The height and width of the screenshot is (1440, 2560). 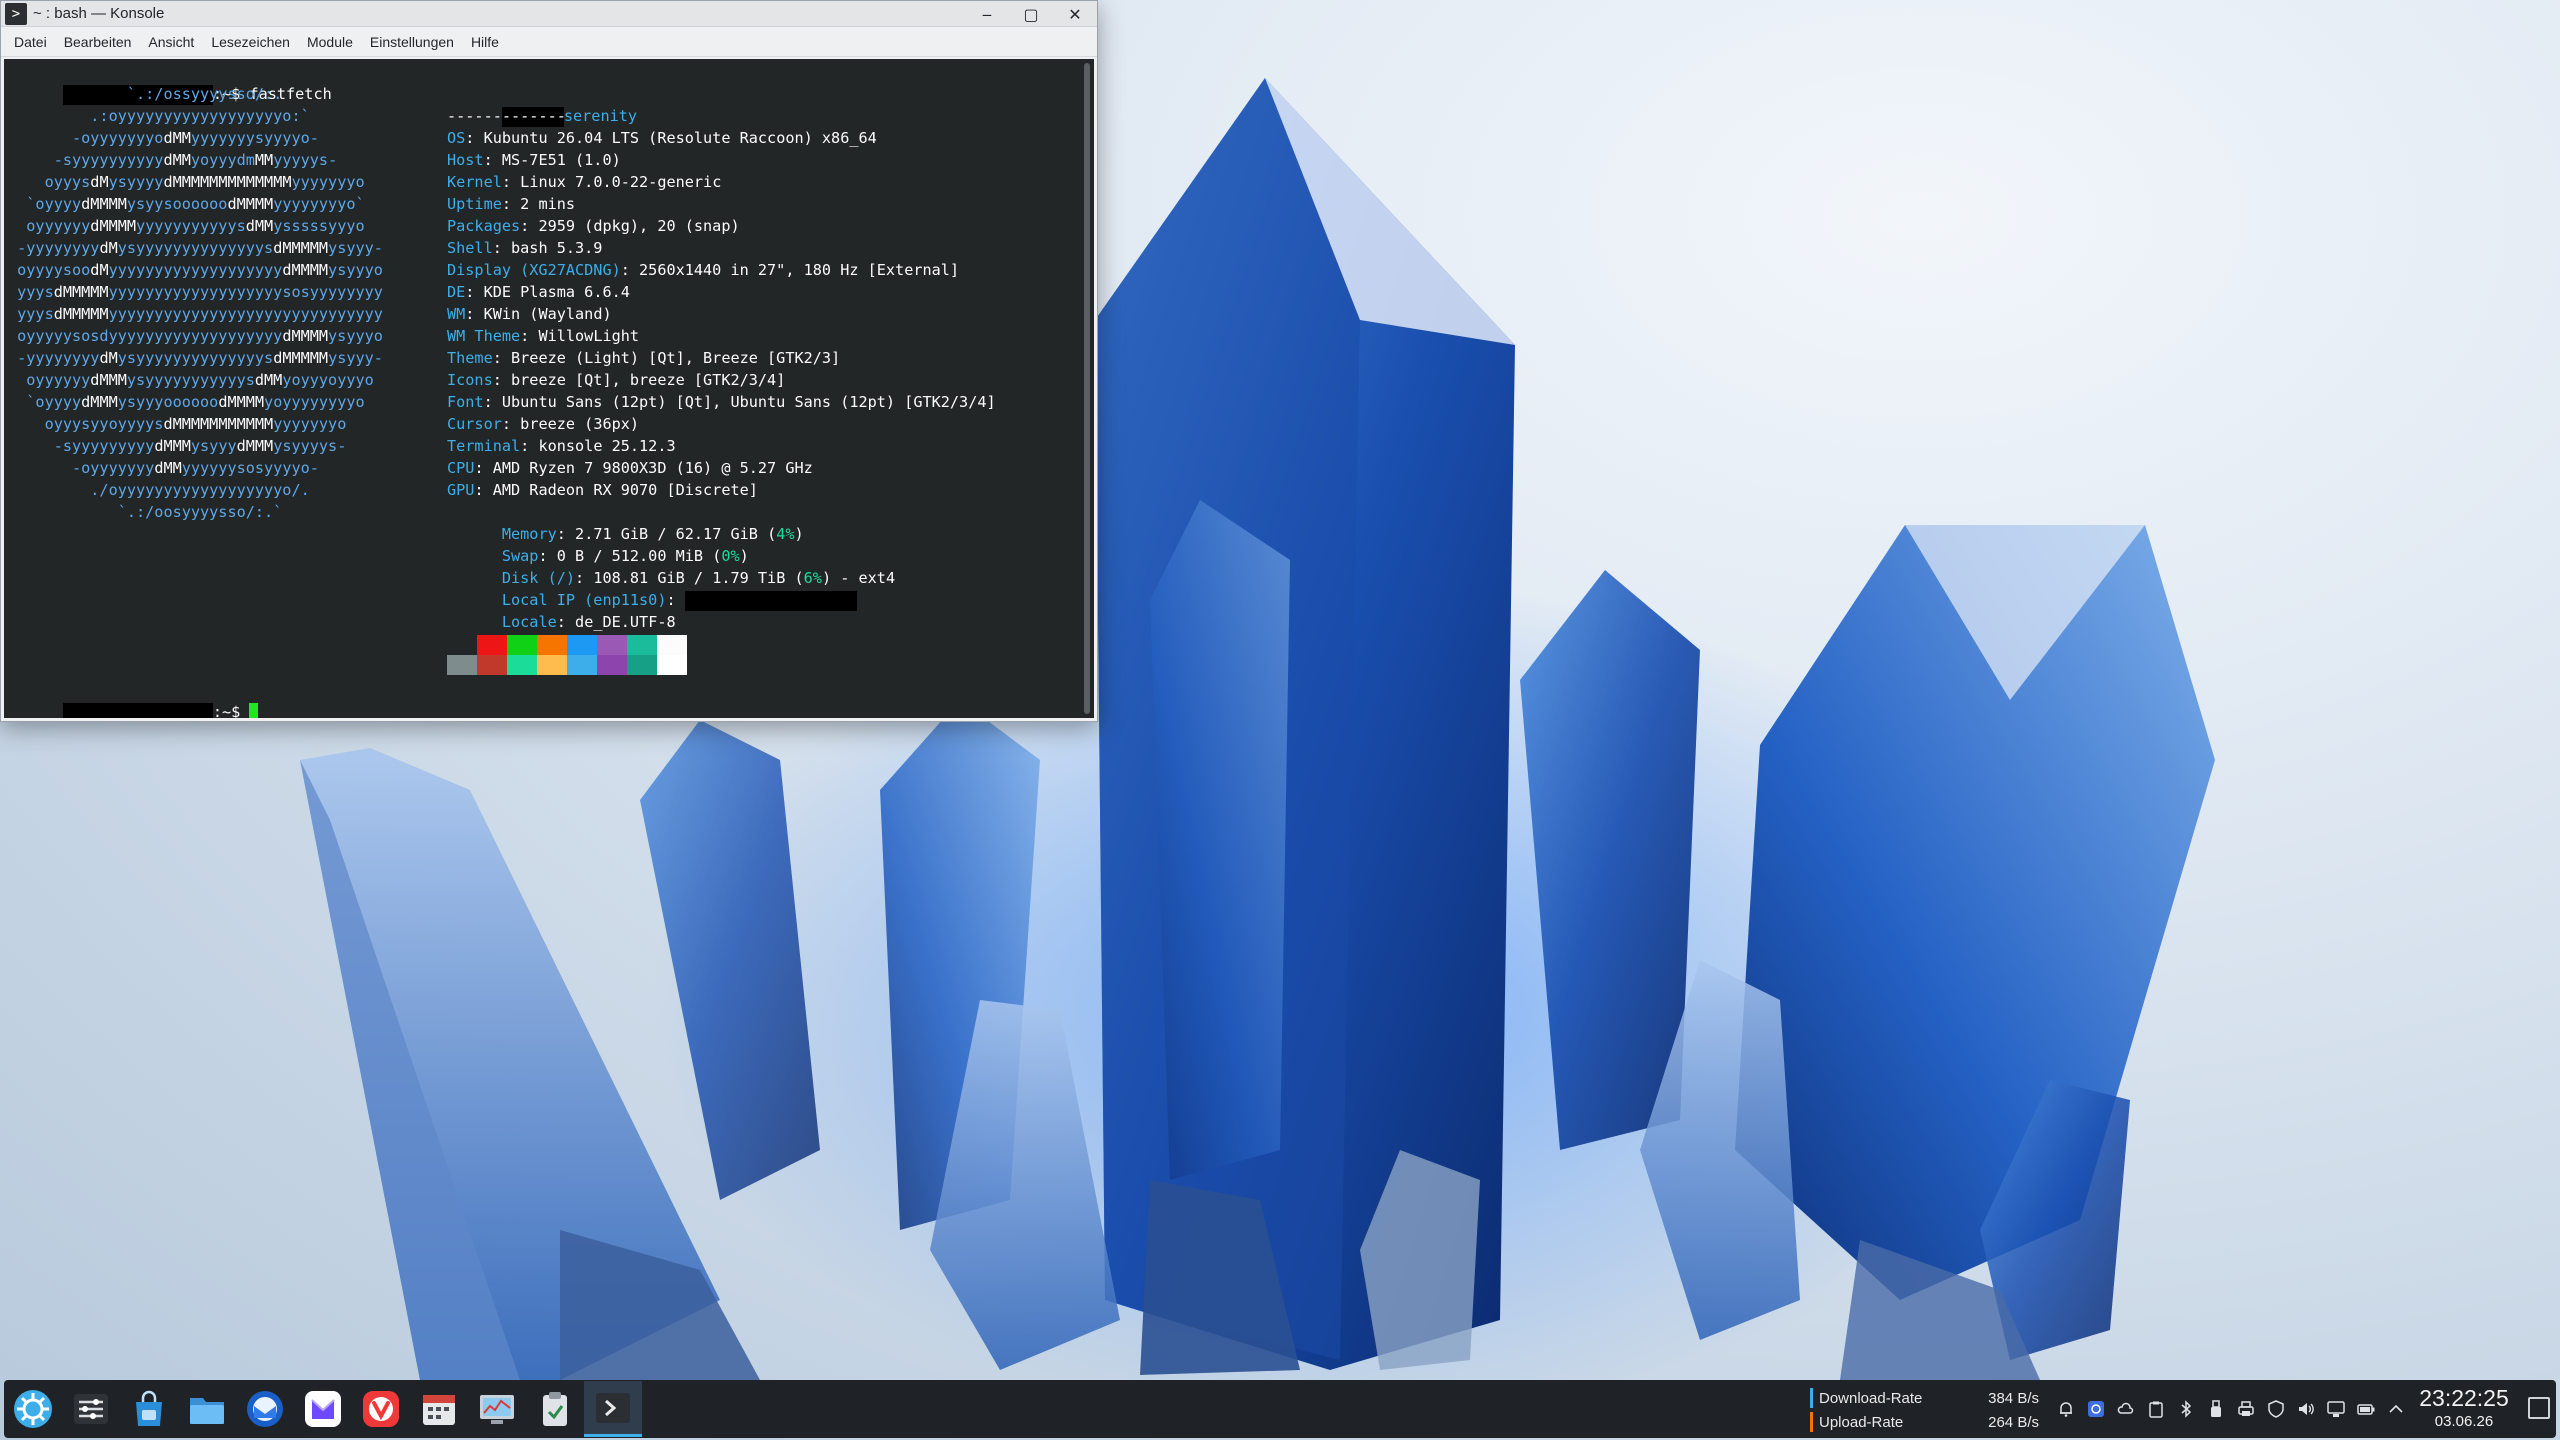 What do you see at coordinates (186, 182) in the screenshot?
I see `logo-line: oyyysdMysyyyydMMMMMMMMMMMMMyyyyyyyo` at bounding box center [186, 182].